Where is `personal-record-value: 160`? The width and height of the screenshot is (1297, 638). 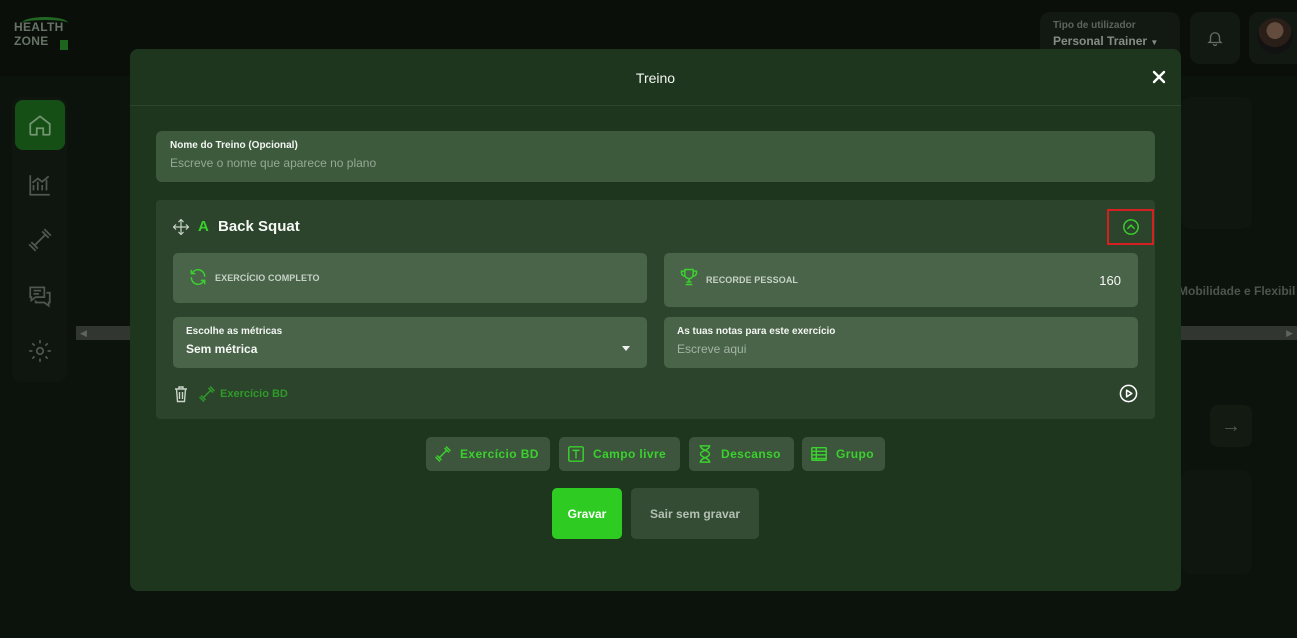 personal-record-value: 160 is located at coordinates (1110, 280).